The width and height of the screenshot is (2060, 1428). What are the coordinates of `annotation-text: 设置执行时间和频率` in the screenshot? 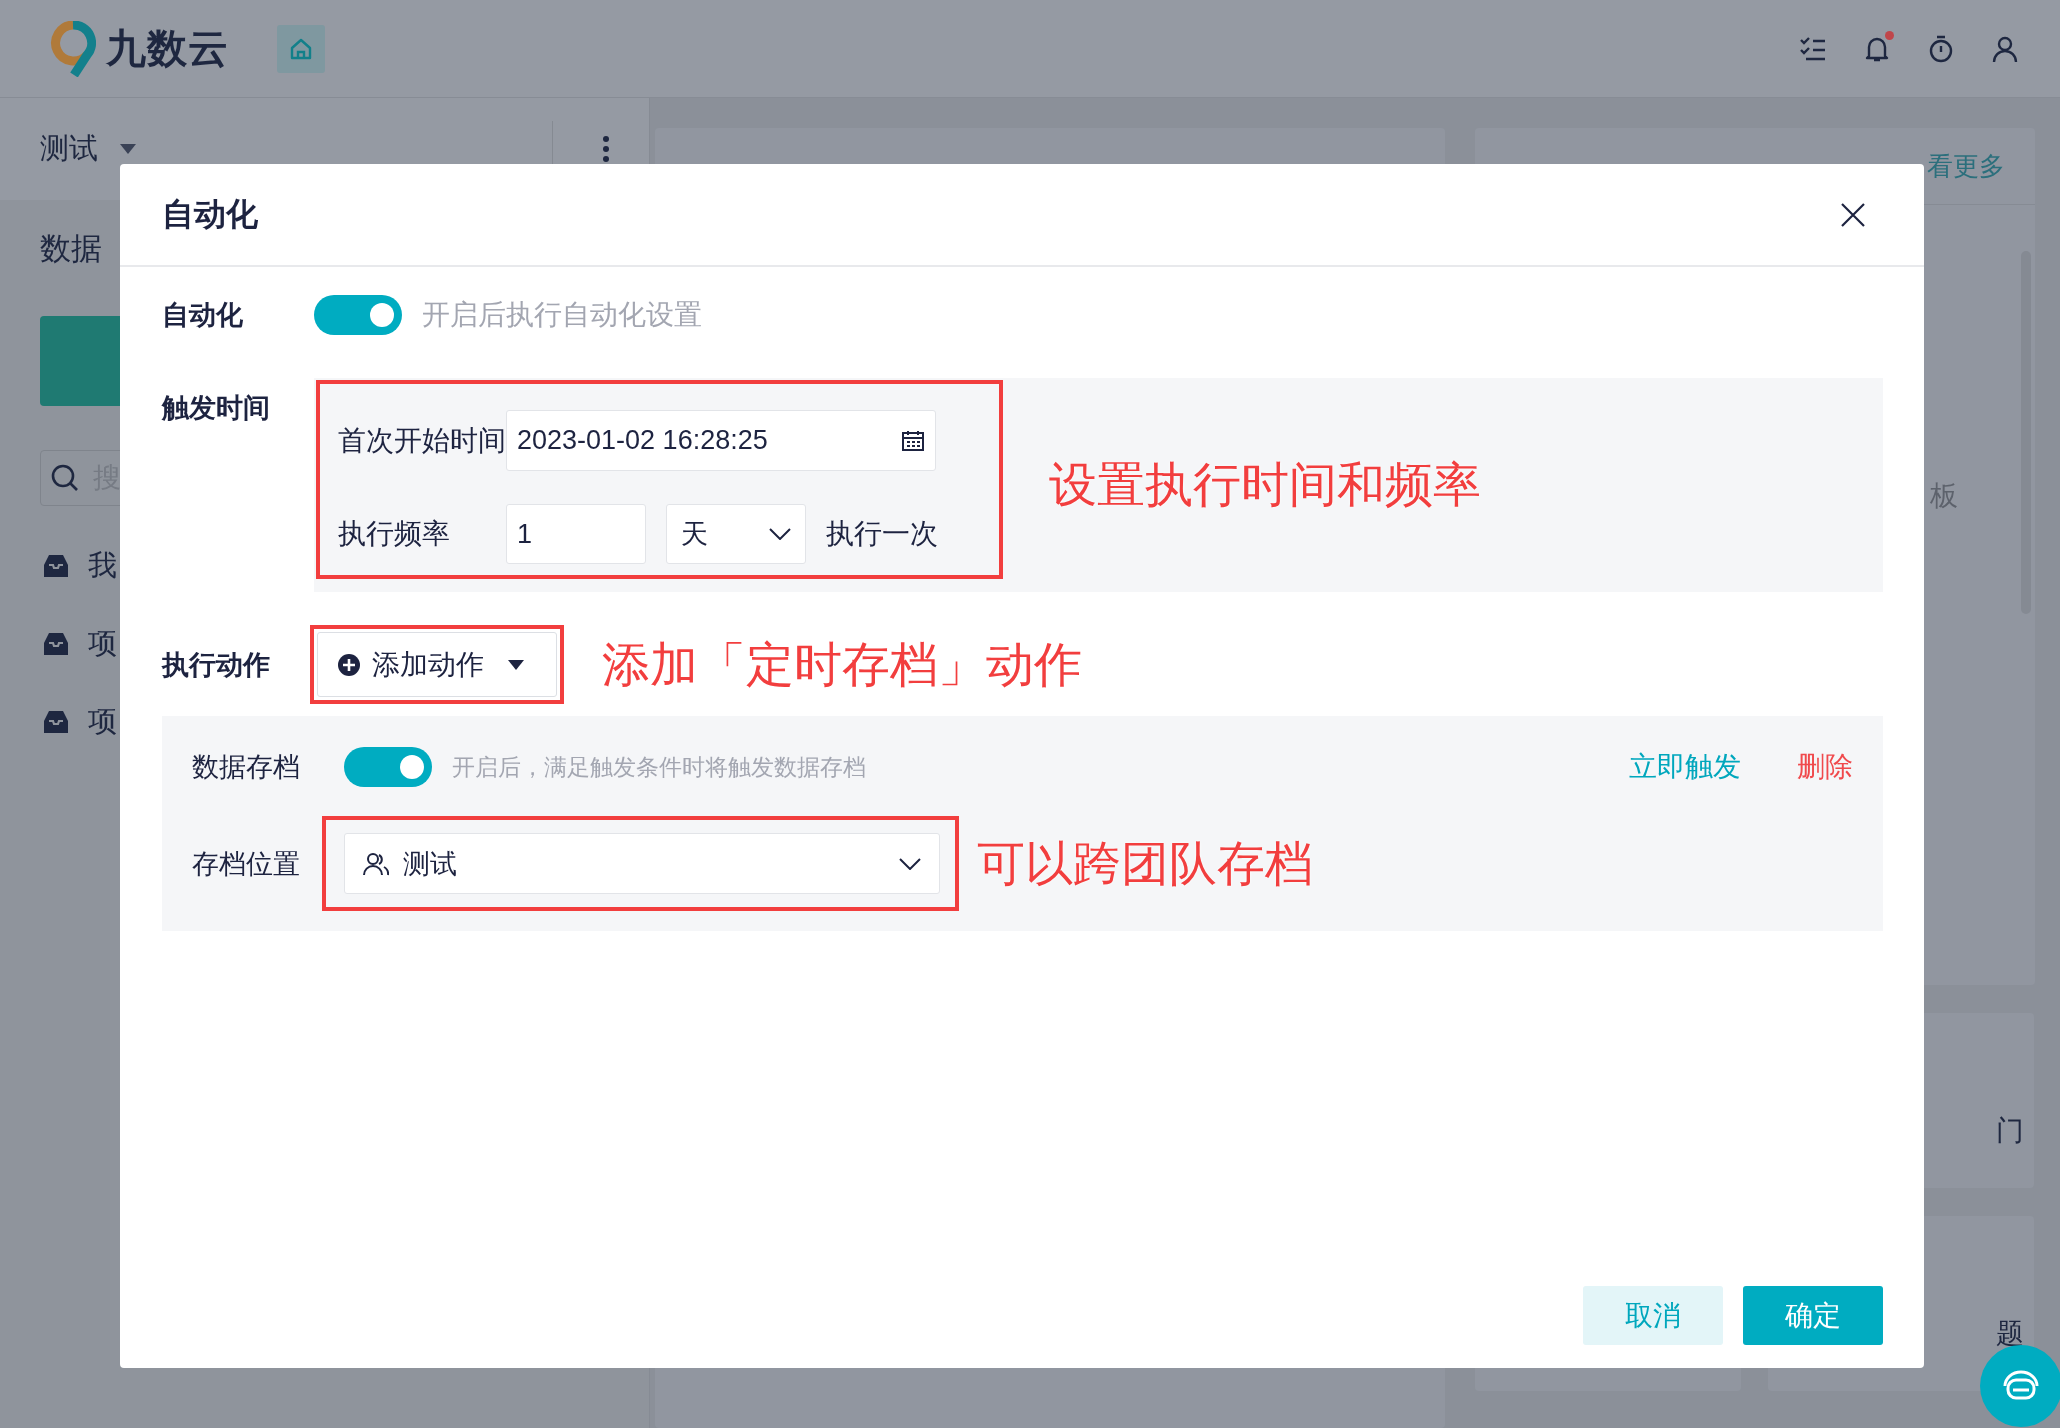 It's located at (1265, 485).